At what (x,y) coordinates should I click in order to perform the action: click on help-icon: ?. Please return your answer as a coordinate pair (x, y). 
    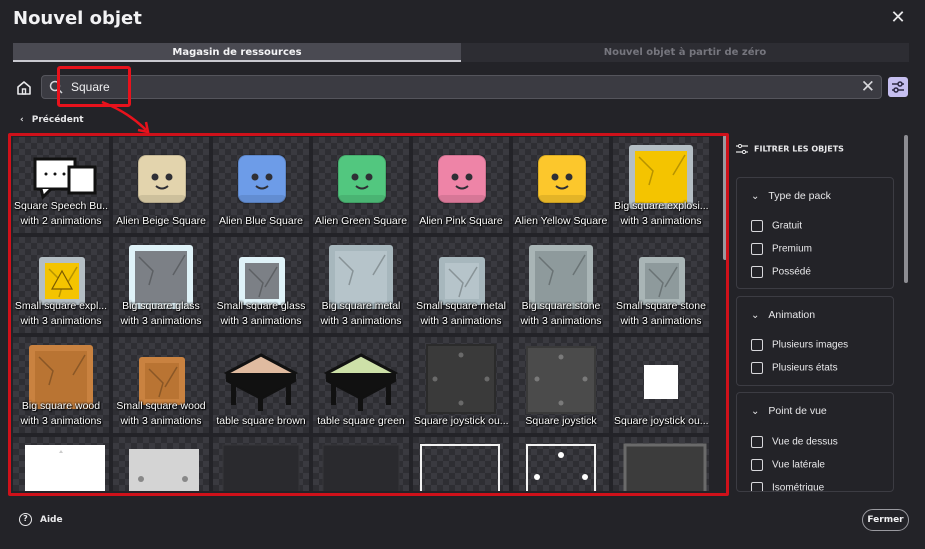
    Looking at the image, I should click on (25, 519).